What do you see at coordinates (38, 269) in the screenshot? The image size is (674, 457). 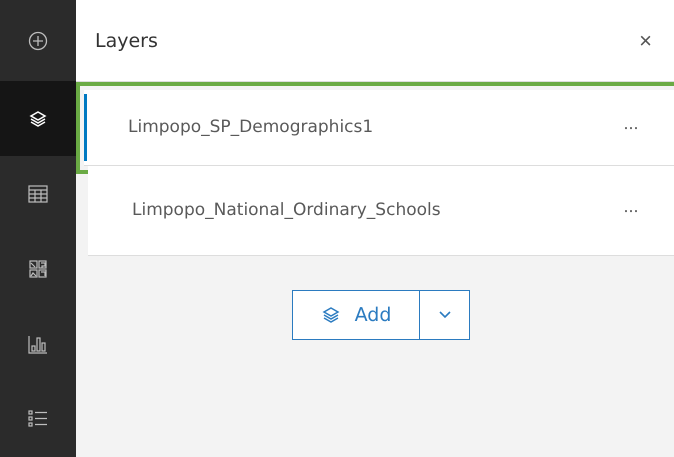 I see `grid-icon` at bounding box center [38, 269].